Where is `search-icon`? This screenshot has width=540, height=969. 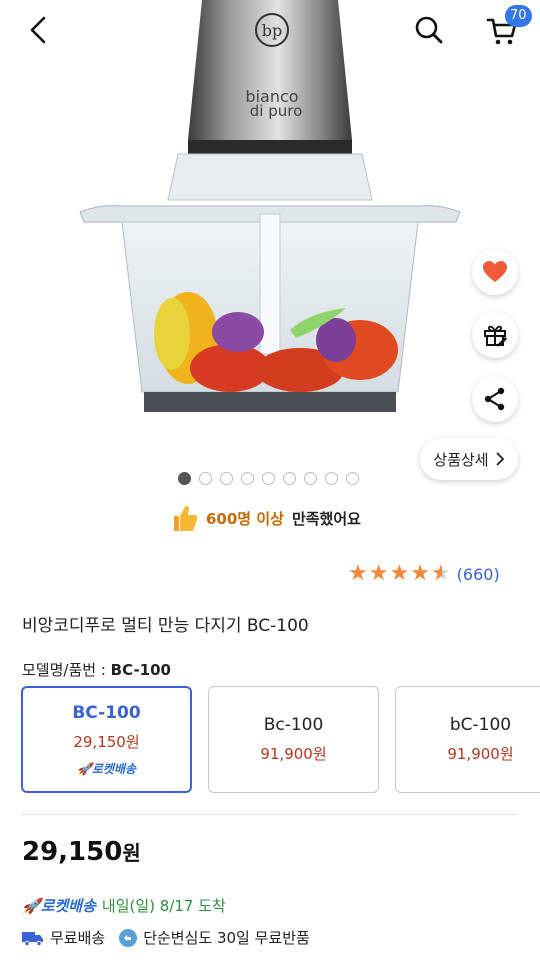 search-icon is located at coordinates (429, 30).